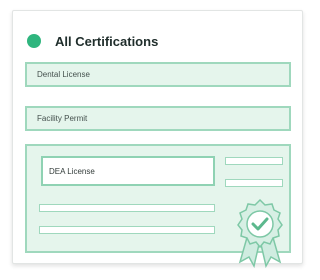 The height and width of the screenshot is (280, 320). Describe the element at coordinates (260, 233) in the screenshot. I see `verified-badge-icon` at that location.